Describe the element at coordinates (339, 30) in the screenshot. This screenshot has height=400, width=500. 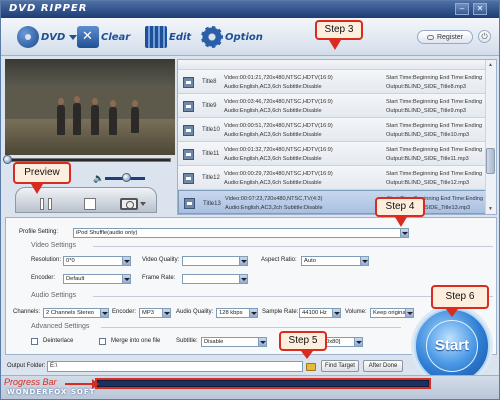
I see `callout-step3: Step 3` at that location.